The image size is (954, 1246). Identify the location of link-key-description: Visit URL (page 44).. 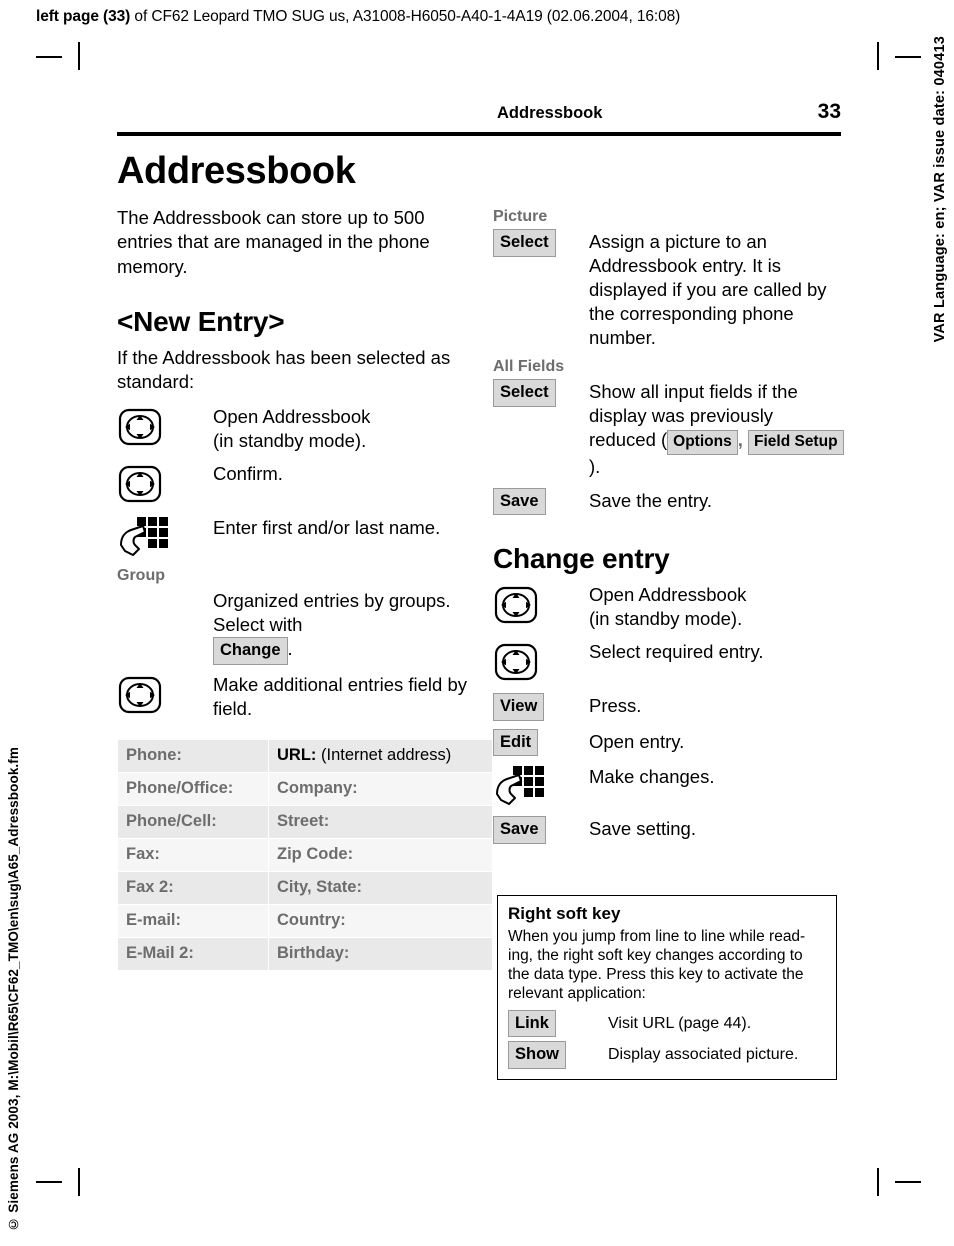
(680, 1023).